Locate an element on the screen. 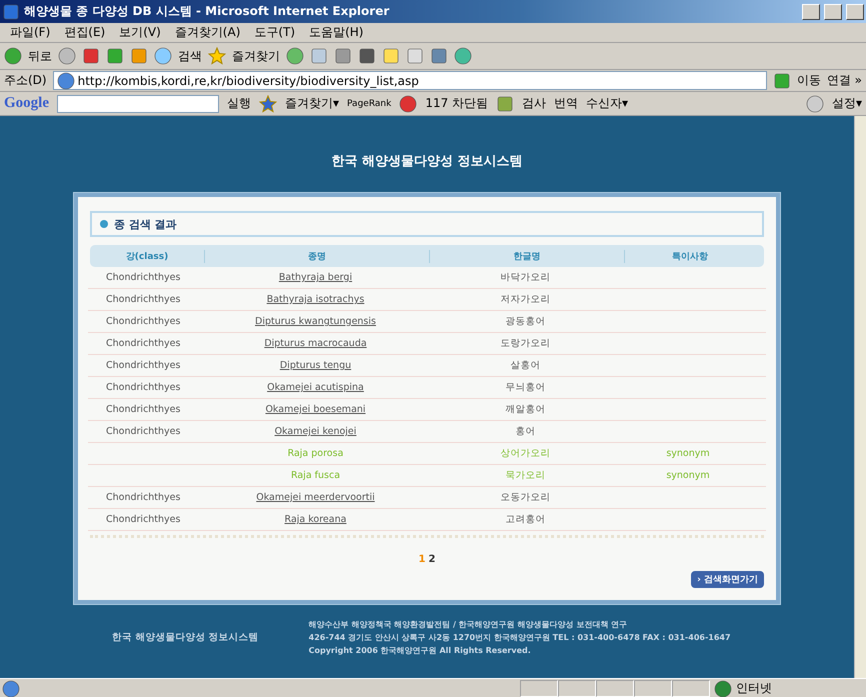 This screenshot has height=697, width=866. window-title: 해양생물 종 다양성 DB 시스템 - Microsoft Internet Explorer is located at coordinates (207, 11).